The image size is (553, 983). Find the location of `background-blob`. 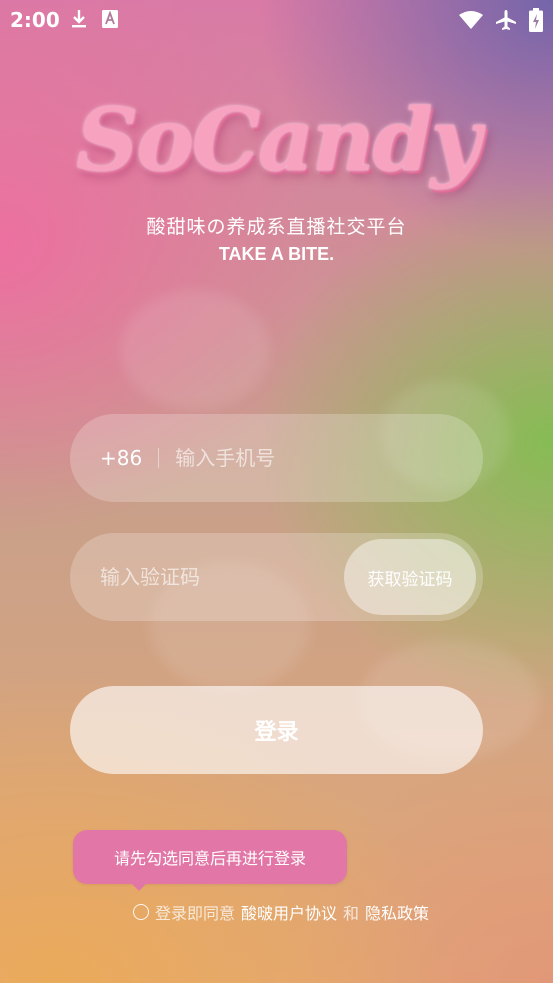

background-blob is located at coordinates (195, 350).